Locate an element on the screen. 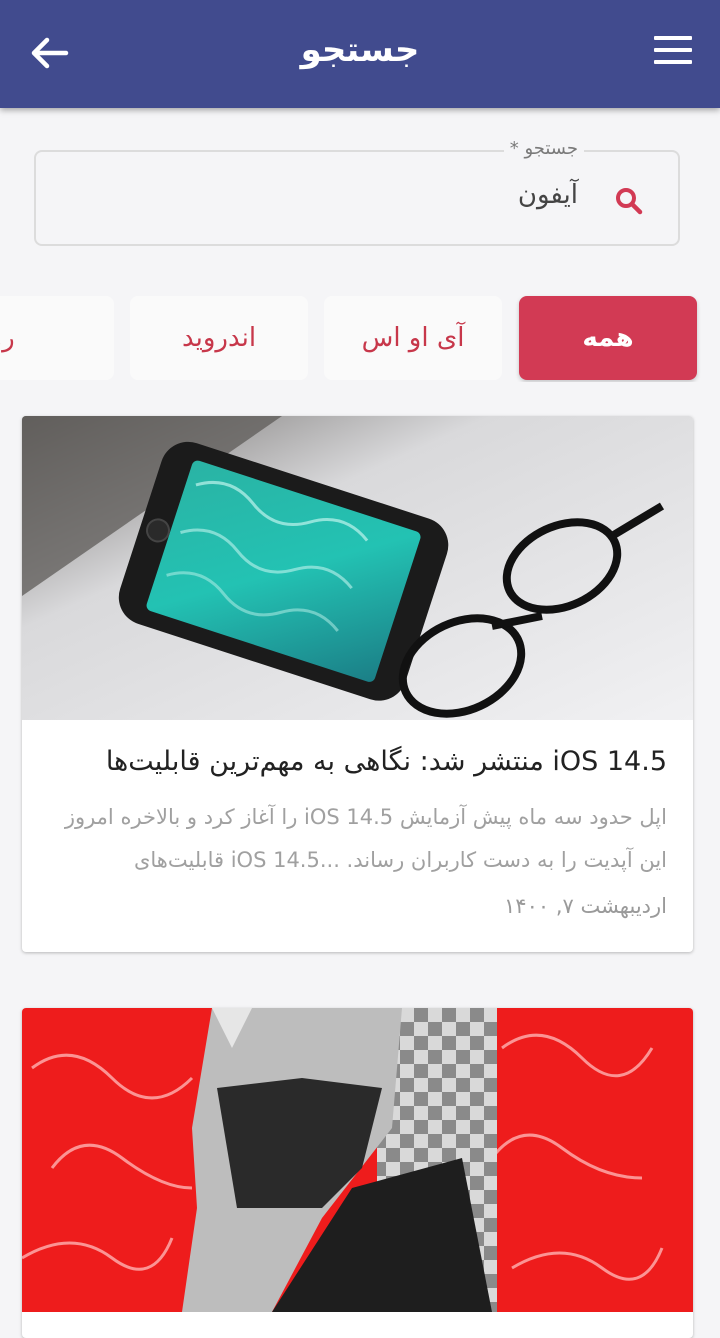 This screenshot has width=720, height=1338. page-title: جستجو is located at coordinates (360, 50).